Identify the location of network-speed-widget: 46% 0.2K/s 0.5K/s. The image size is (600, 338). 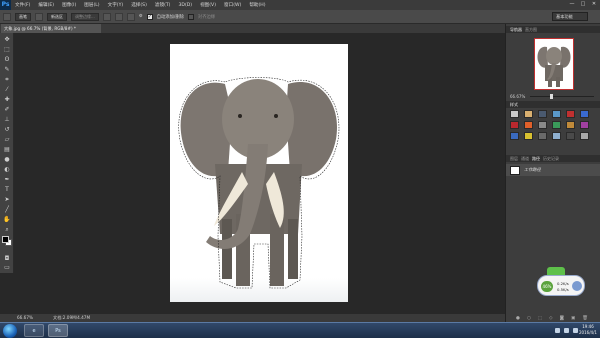
(562, 282).